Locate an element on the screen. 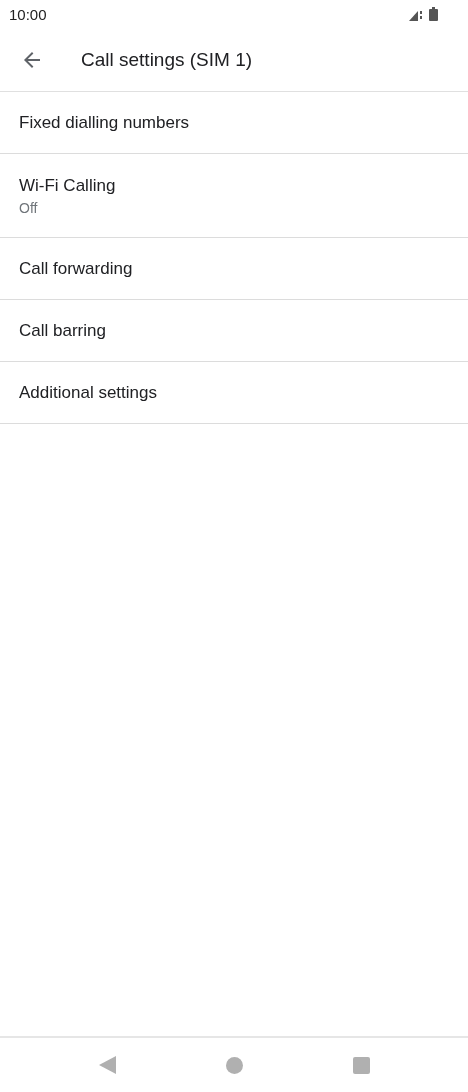 The image size is (468, 1092). screen-title: Call settings (SIM 1) is located at coordinates (167, 59).